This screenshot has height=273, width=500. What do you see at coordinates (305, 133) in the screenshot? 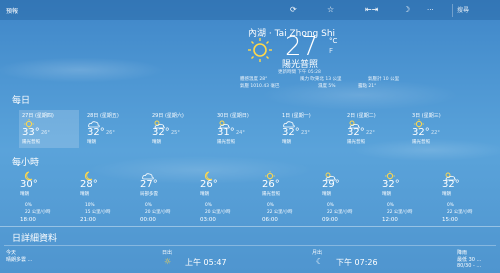
I see `day-low: 23°` at bounding box center [305, 133].